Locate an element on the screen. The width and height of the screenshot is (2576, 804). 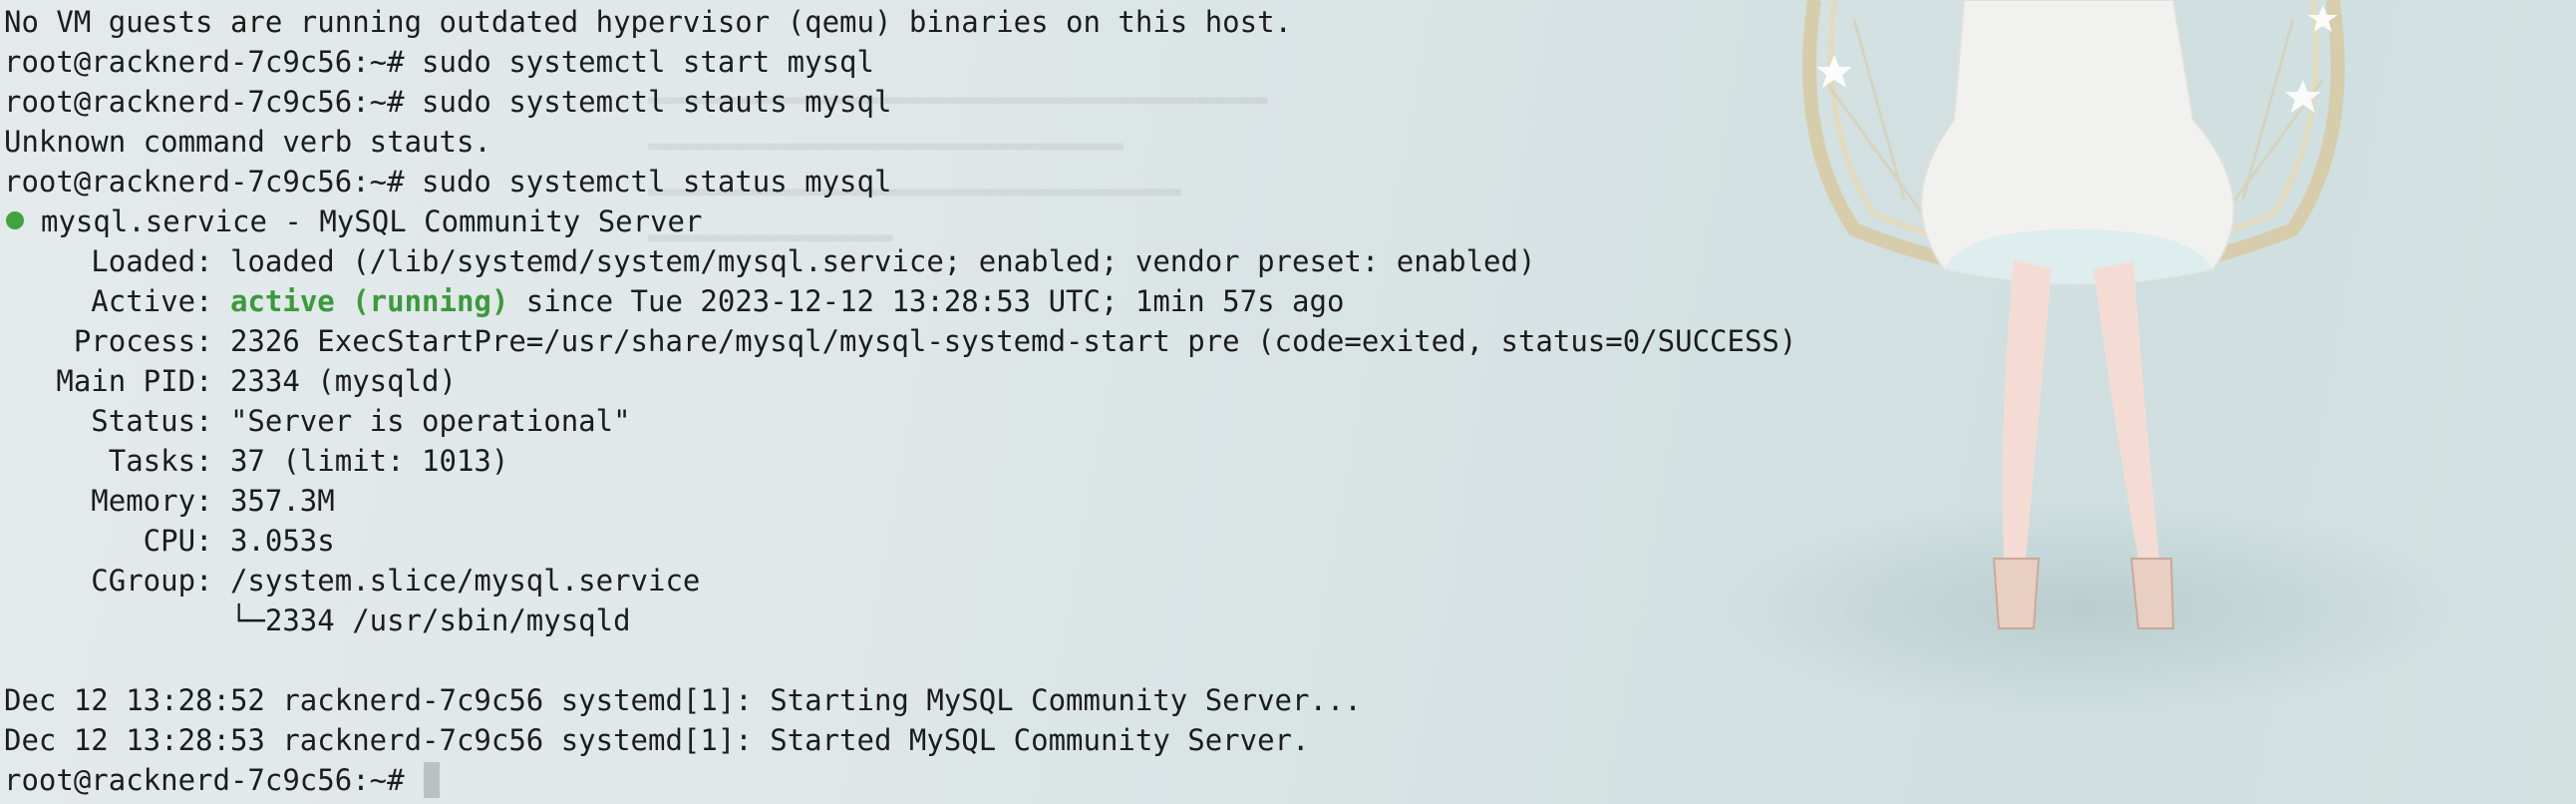
line-text: CGroup: /system.slice/mysql.service is located at coordinates (352, 581).